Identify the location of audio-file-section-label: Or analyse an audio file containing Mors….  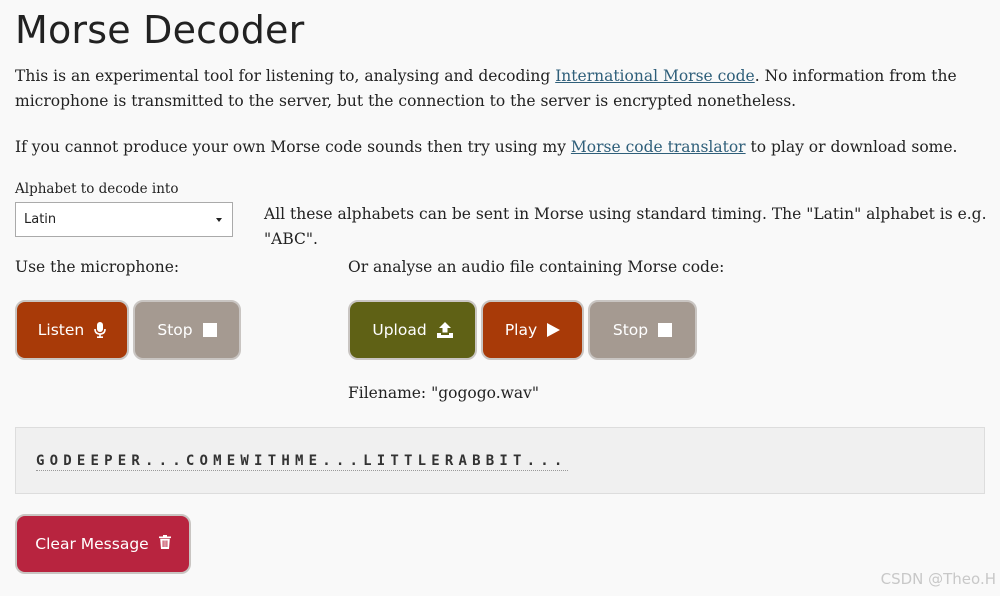
(536, 267).